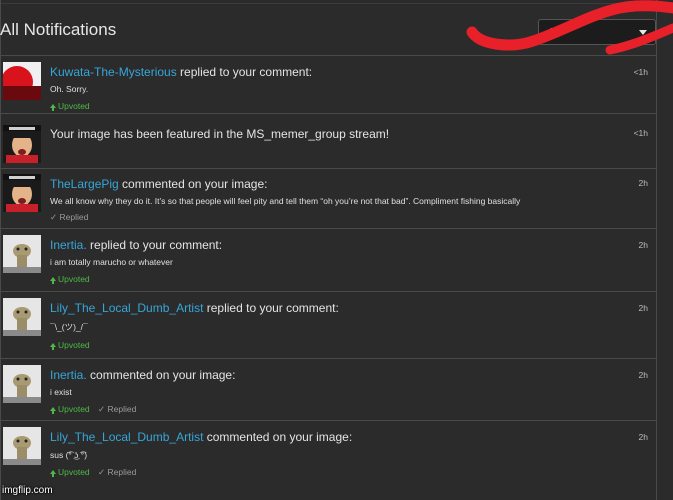 This screenshot has width=673, height=500. I want to click on notification-text: TheLargePig commented on your image:, so click(159, 184).